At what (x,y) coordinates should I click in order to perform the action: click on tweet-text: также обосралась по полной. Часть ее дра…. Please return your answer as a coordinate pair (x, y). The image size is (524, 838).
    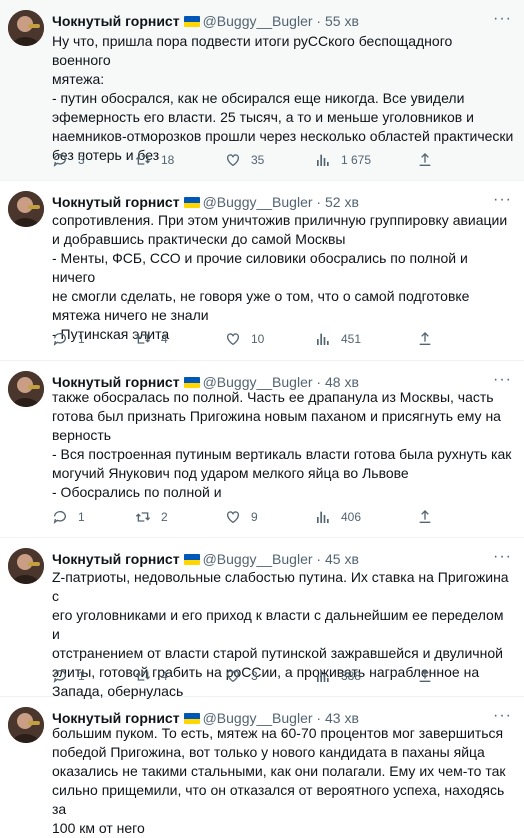
    Looking at the image, I should click on (282, 444).